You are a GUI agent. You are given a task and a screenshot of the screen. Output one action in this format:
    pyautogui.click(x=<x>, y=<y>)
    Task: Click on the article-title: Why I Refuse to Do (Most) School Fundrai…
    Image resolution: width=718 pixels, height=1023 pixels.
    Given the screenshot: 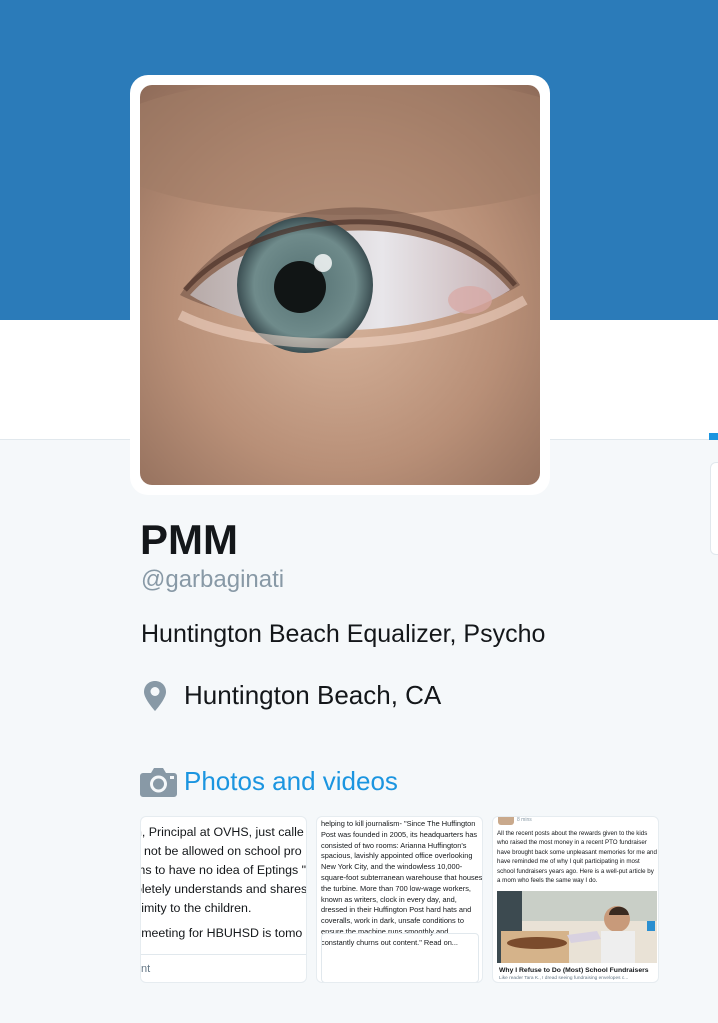 What is the action you would take?
    pyautogui.click(x=574, y=970)
    